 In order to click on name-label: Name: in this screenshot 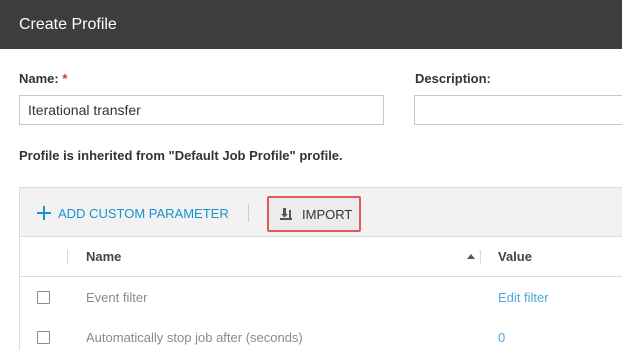, I will do `click(39, 78)`.